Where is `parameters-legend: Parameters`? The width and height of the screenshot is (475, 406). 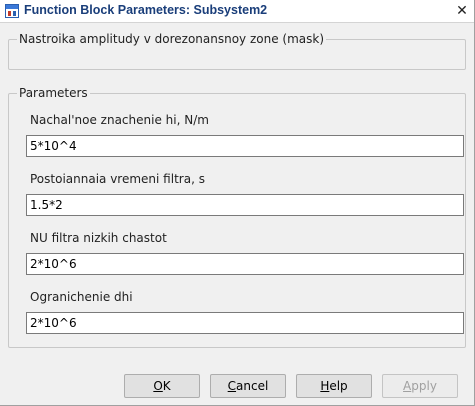
parameters-legend: Parameters is located at coordinates (53, 93).